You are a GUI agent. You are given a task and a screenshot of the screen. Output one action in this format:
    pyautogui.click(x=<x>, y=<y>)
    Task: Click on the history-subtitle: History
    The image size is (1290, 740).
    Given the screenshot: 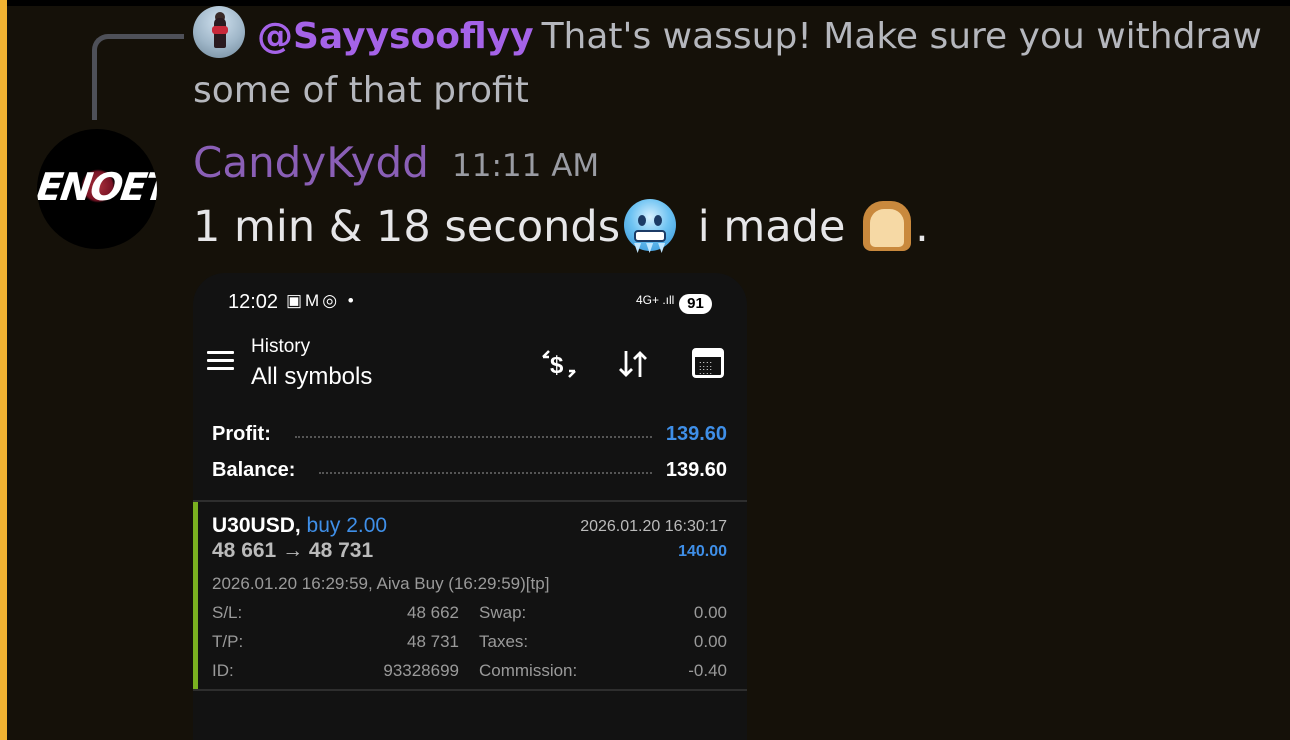 What is the action you would take?
    pyautogui.click(x=281, y=346)
    